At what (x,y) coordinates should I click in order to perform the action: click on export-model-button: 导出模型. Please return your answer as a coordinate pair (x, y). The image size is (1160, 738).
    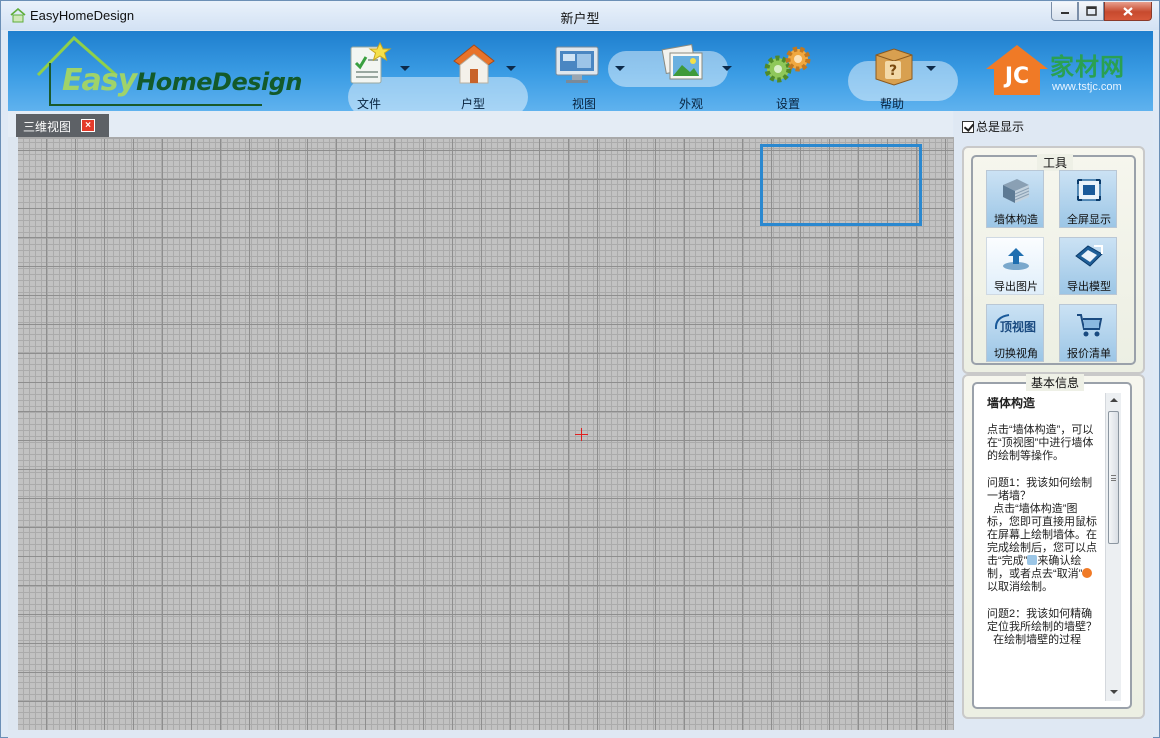
    Looking at the image, I should click on (1088, 266).